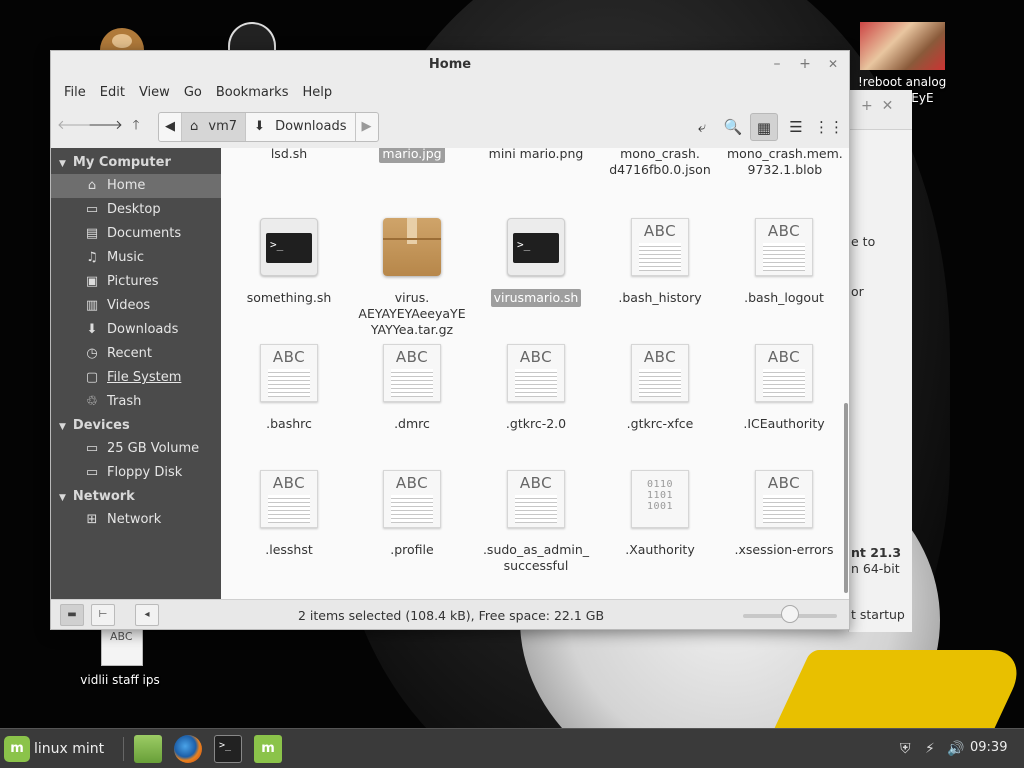  Describe the element at coordinates (796, 127) in the screenshot. I see `list-view-button: ☰` at that location.